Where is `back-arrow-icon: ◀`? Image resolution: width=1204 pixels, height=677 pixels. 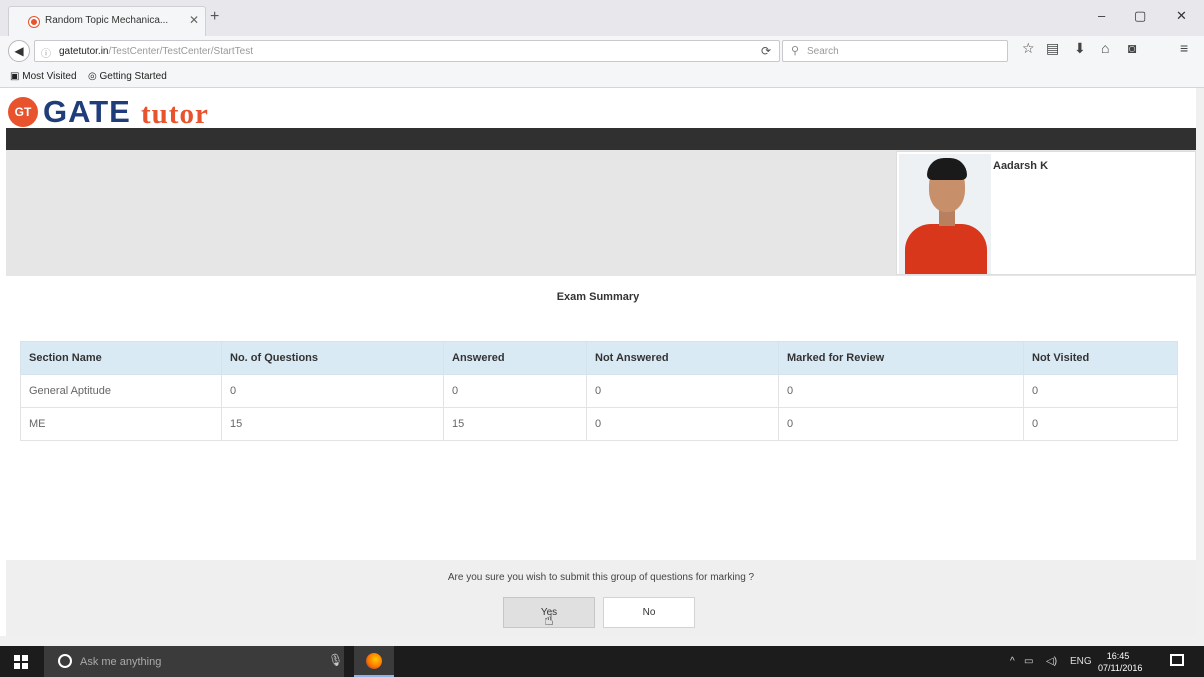 back-arrow-icon: ◀ is located at coordinates (19, 51).